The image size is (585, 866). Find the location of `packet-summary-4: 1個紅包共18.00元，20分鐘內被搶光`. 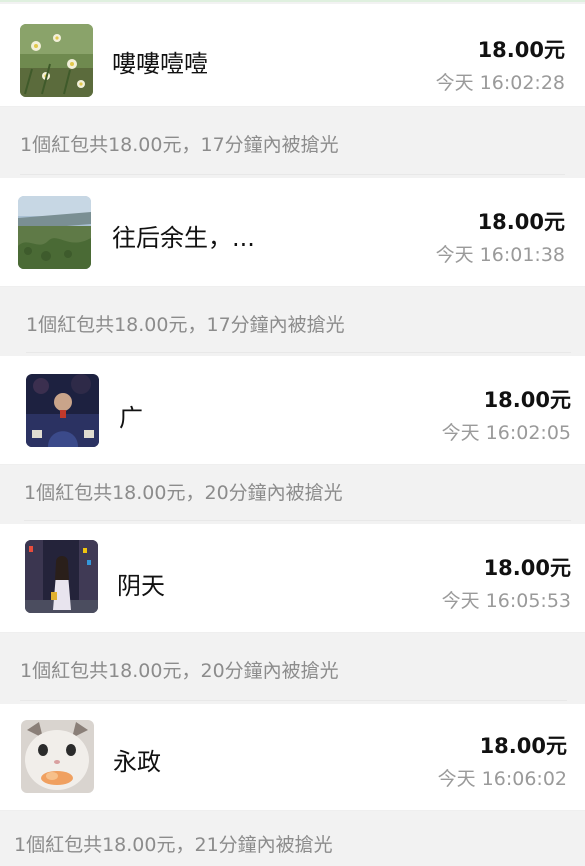

packet-summary-4: 1個紅包共18.00元，20分鐘內被搶光 is located at coordinates (179, 671).